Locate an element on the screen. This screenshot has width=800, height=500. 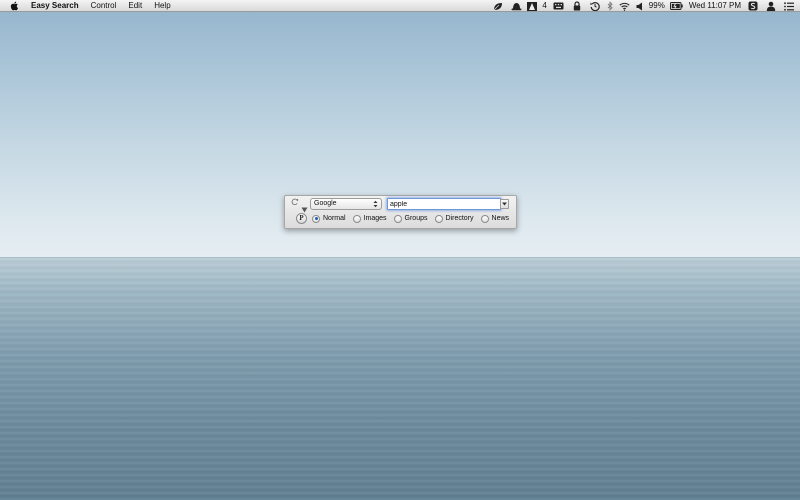
leaf-icon is located at coordinates (498, 6).